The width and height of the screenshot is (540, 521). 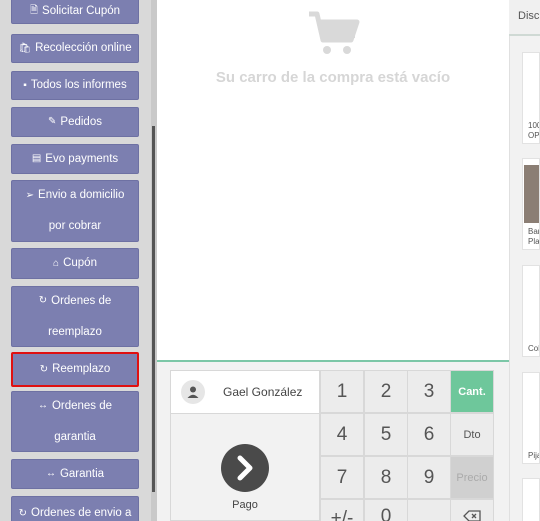 I want to click on customer-name: Gael González, so click(x=263, y=392).